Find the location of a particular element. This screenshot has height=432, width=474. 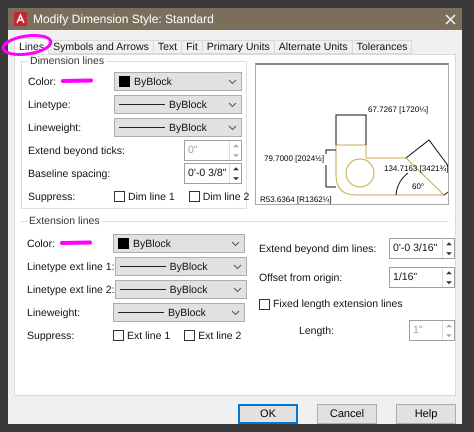

tab: Symbols and Arrows is located at coordinates (101, 47).